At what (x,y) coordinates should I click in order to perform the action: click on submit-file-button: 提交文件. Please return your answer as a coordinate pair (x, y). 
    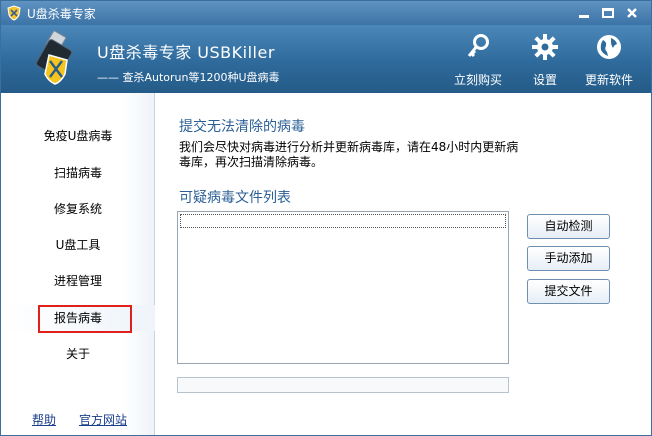
    Looking at the image, I should click on (568, 291).